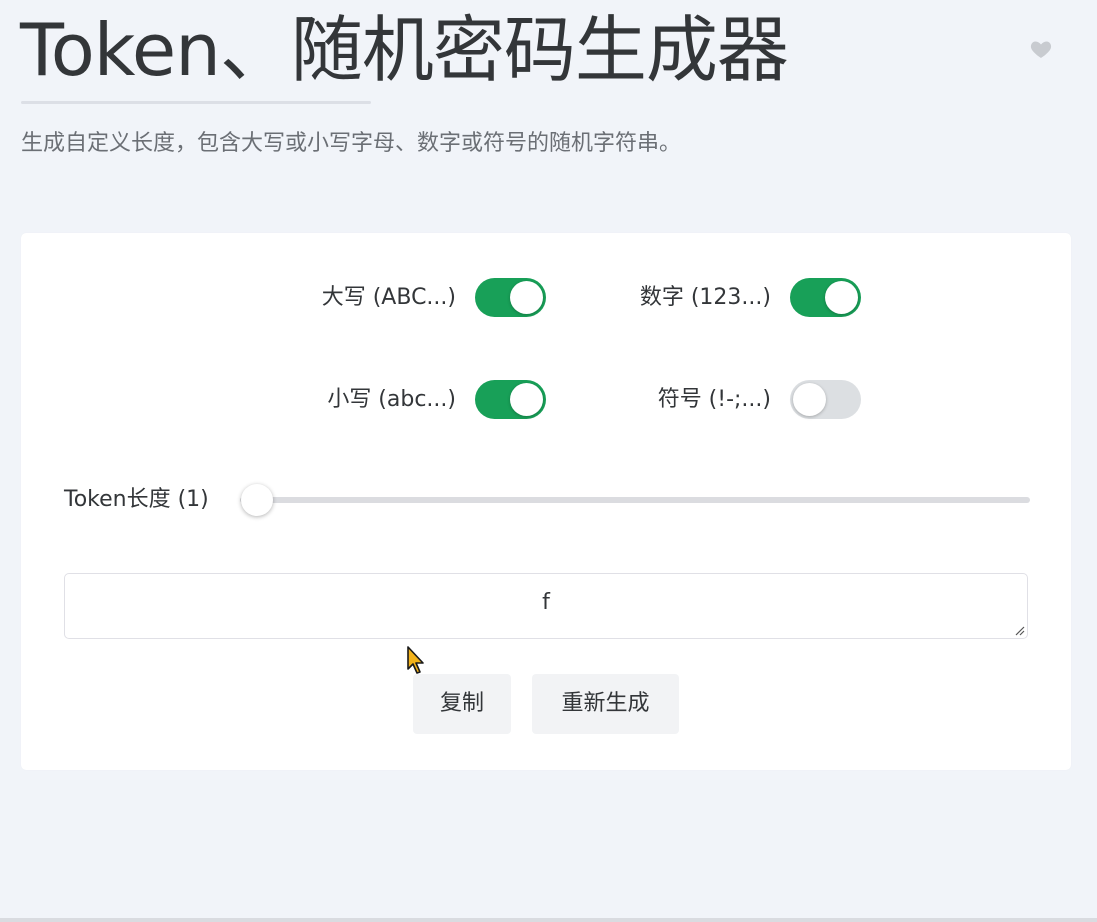 The width and height of the screenshot is (1097, 922). I want to click on slider-rail, so click(635, 500).